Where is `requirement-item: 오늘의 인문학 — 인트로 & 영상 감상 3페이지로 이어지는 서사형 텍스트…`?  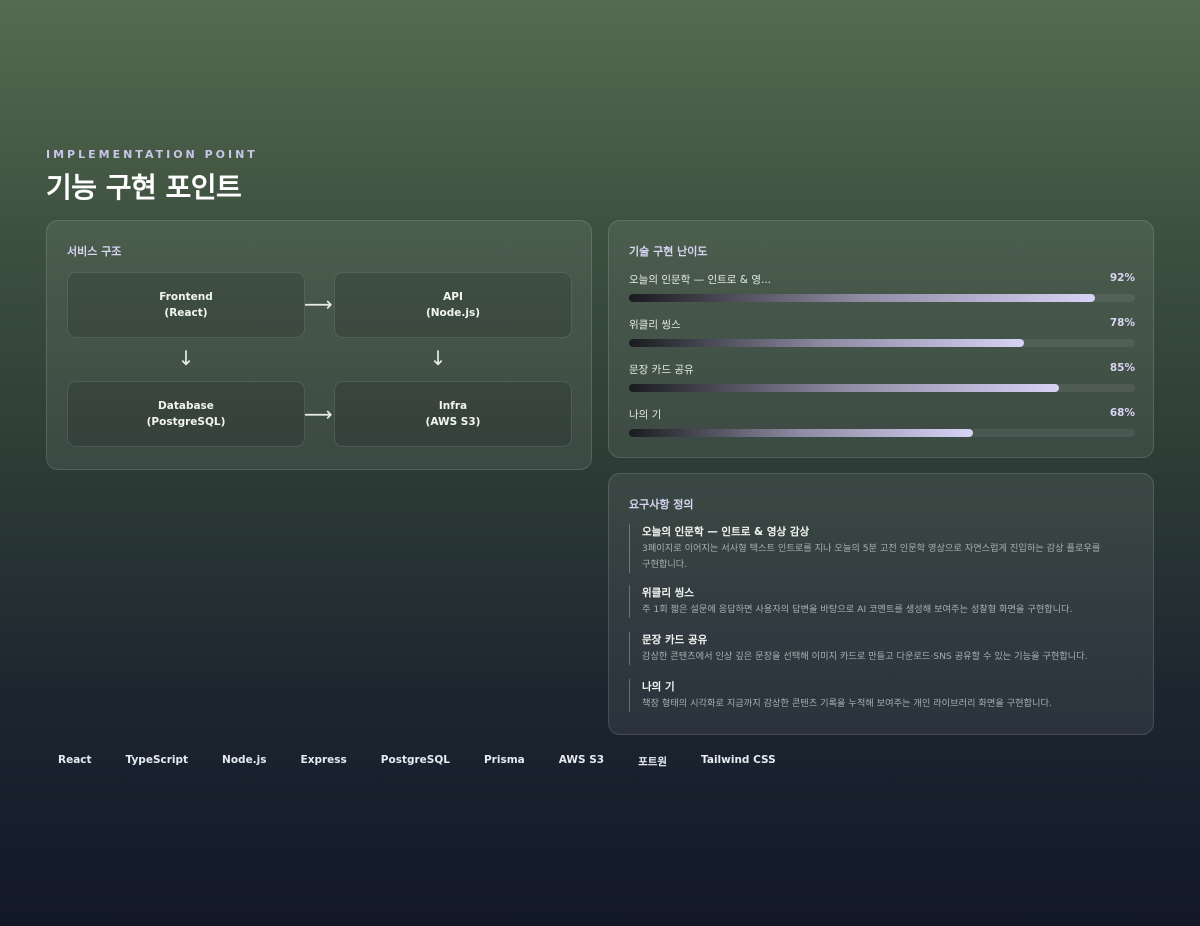 requirement-item: 오늘의 인문학 — 인트로 & 영상 감상 3페이지로 이어지는 서사형 텍스트… is located at coordinates (879, 548).